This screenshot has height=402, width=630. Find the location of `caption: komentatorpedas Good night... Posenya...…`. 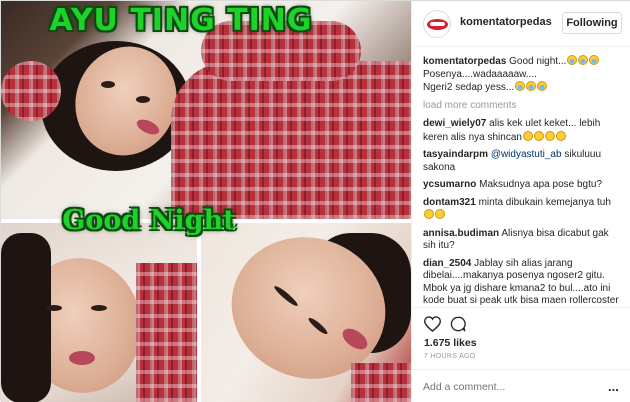

caption: komentatorpedas Good night... Posenya...… is located at coordinates (523, 75).